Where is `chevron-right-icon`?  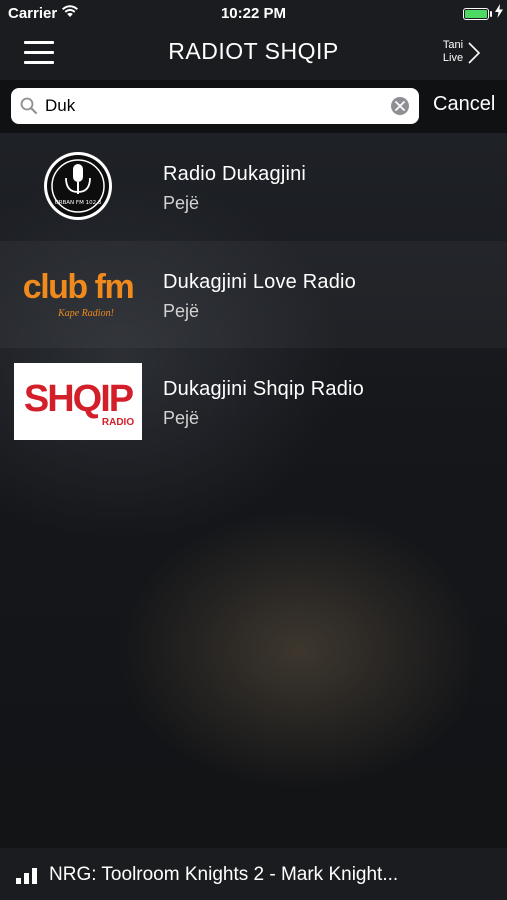 chevron-right-icon is located at coordinates (474, 53).